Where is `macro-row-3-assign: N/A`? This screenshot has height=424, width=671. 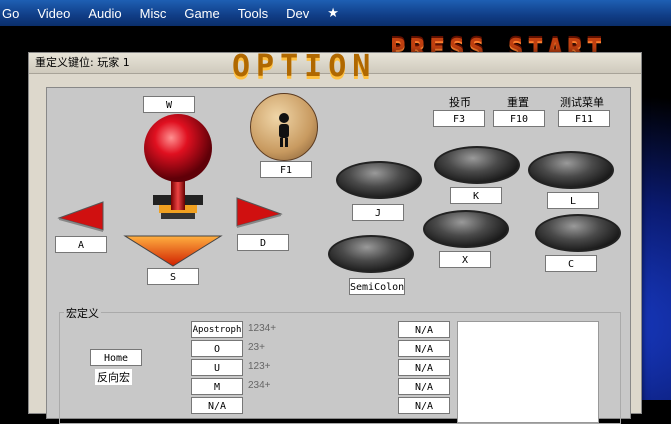 macro-row-3-assign: N/A is located at coordinates (424, 367).